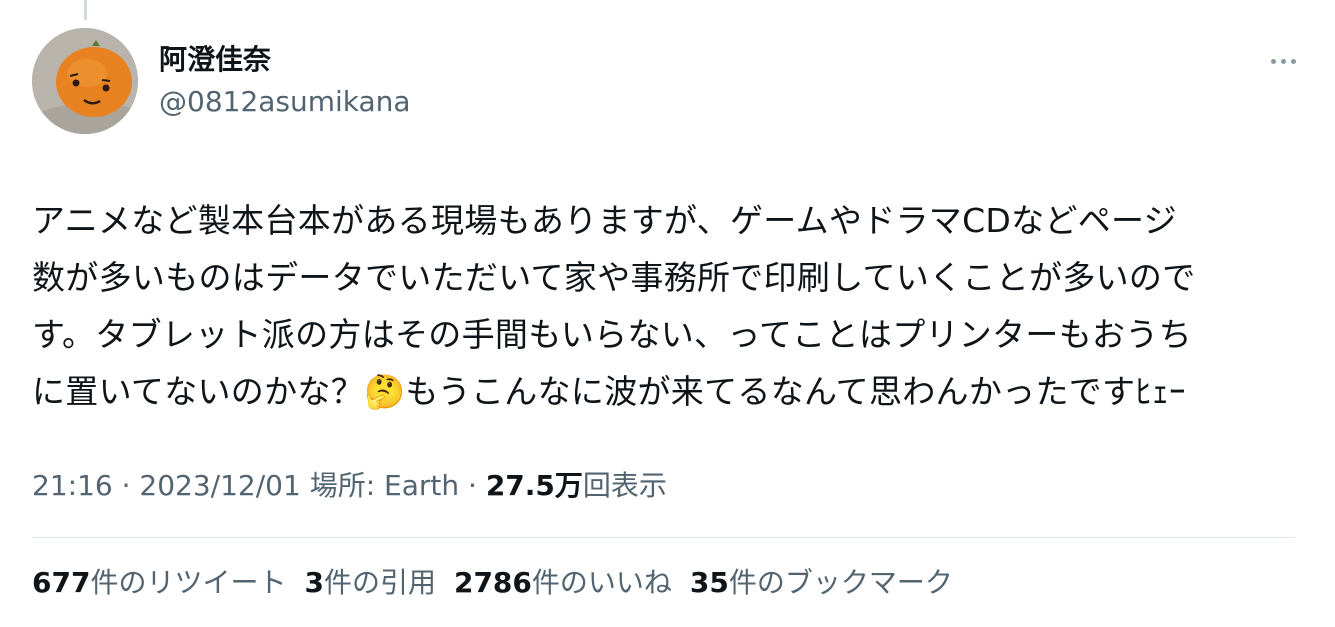  I want to click on retweets-label: 件のリツイート, so click(188, 582).